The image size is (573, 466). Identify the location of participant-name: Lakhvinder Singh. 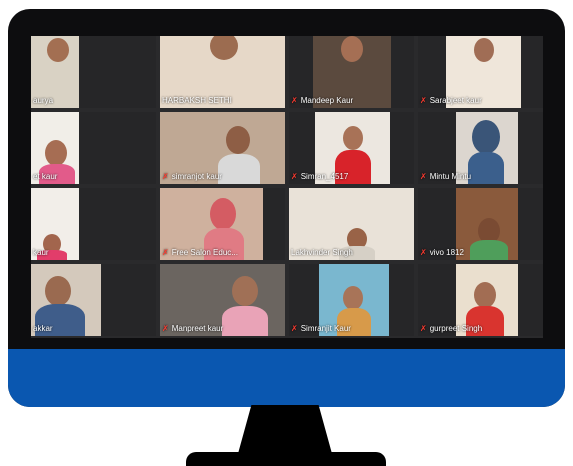
(322, 252).